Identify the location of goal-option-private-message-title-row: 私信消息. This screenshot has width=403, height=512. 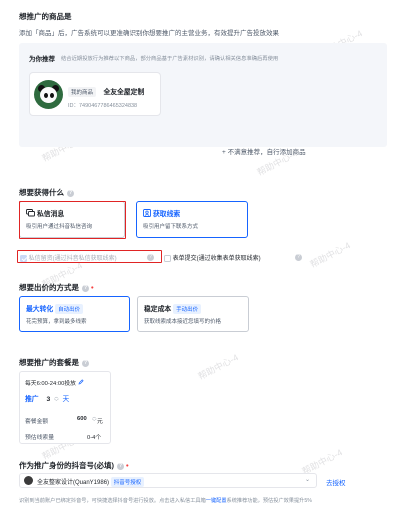
(45, 213).